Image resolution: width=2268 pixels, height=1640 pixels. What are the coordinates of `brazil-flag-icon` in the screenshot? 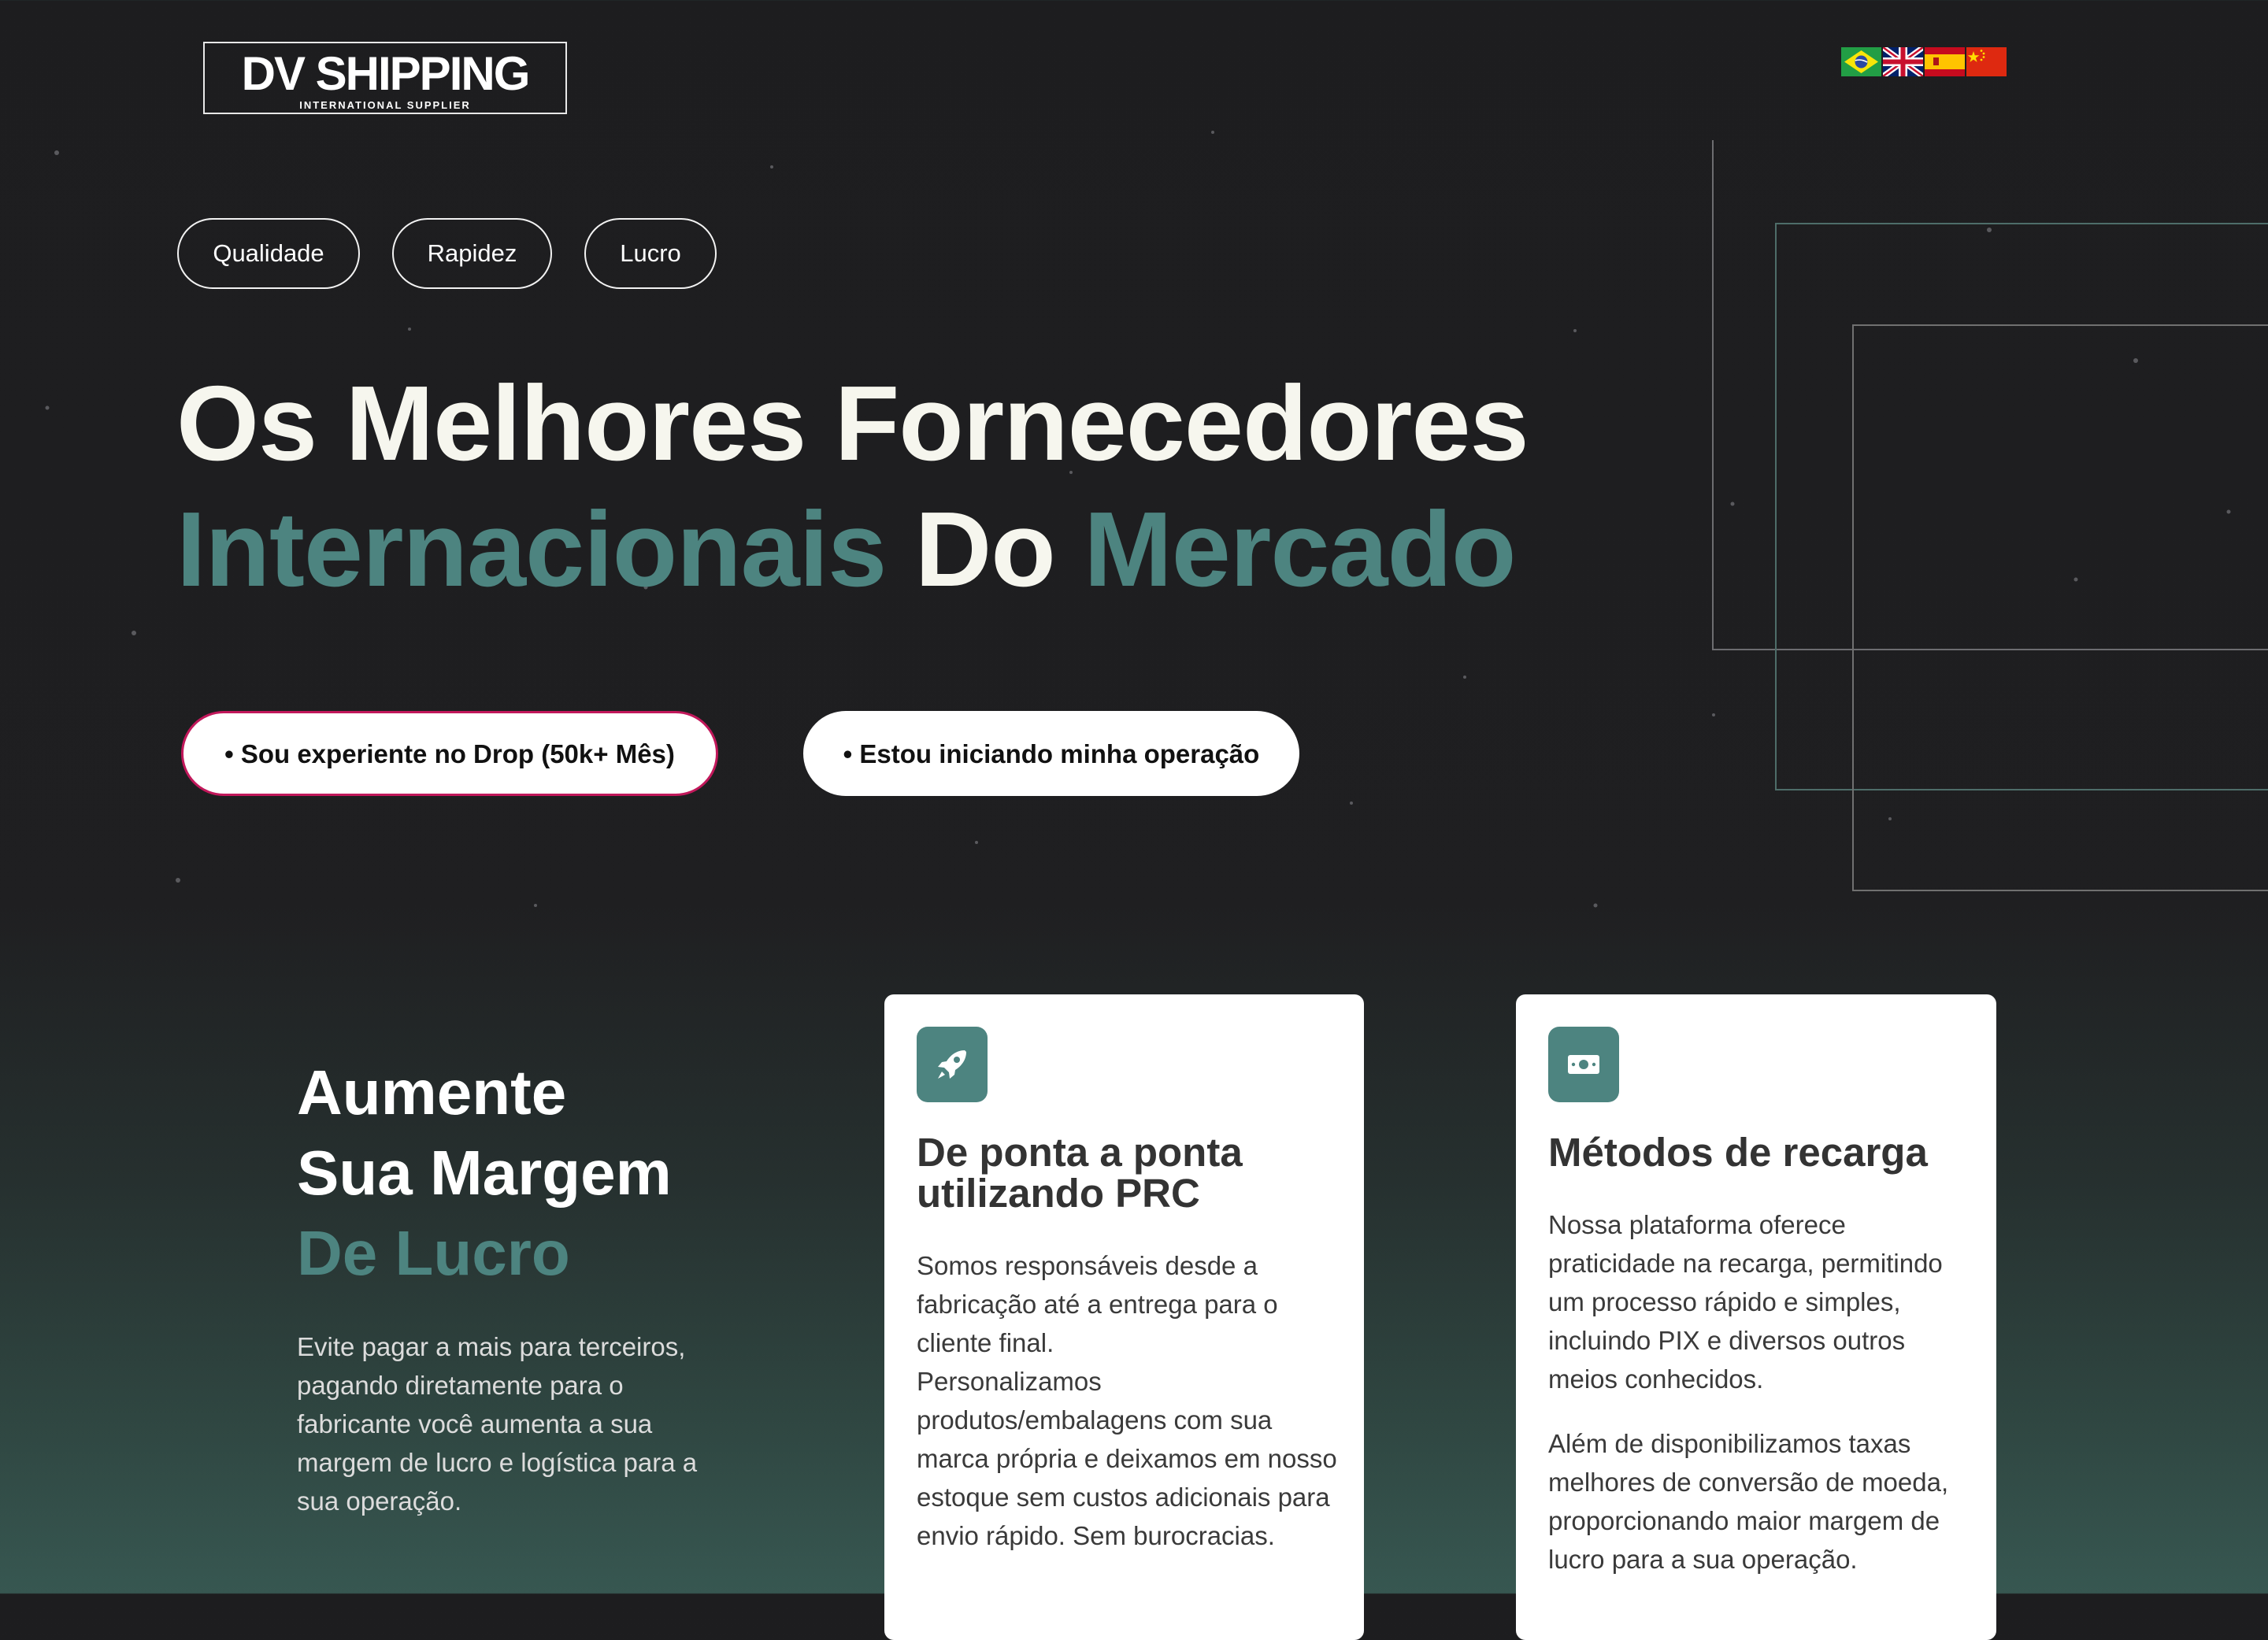 It's located at (1861, 61).